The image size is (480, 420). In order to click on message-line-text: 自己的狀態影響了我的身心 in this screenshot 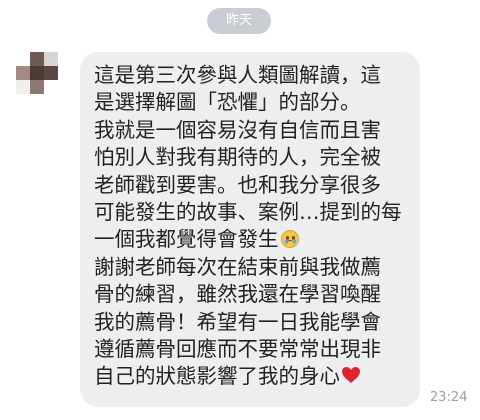, I will do `click(217, 376)`.